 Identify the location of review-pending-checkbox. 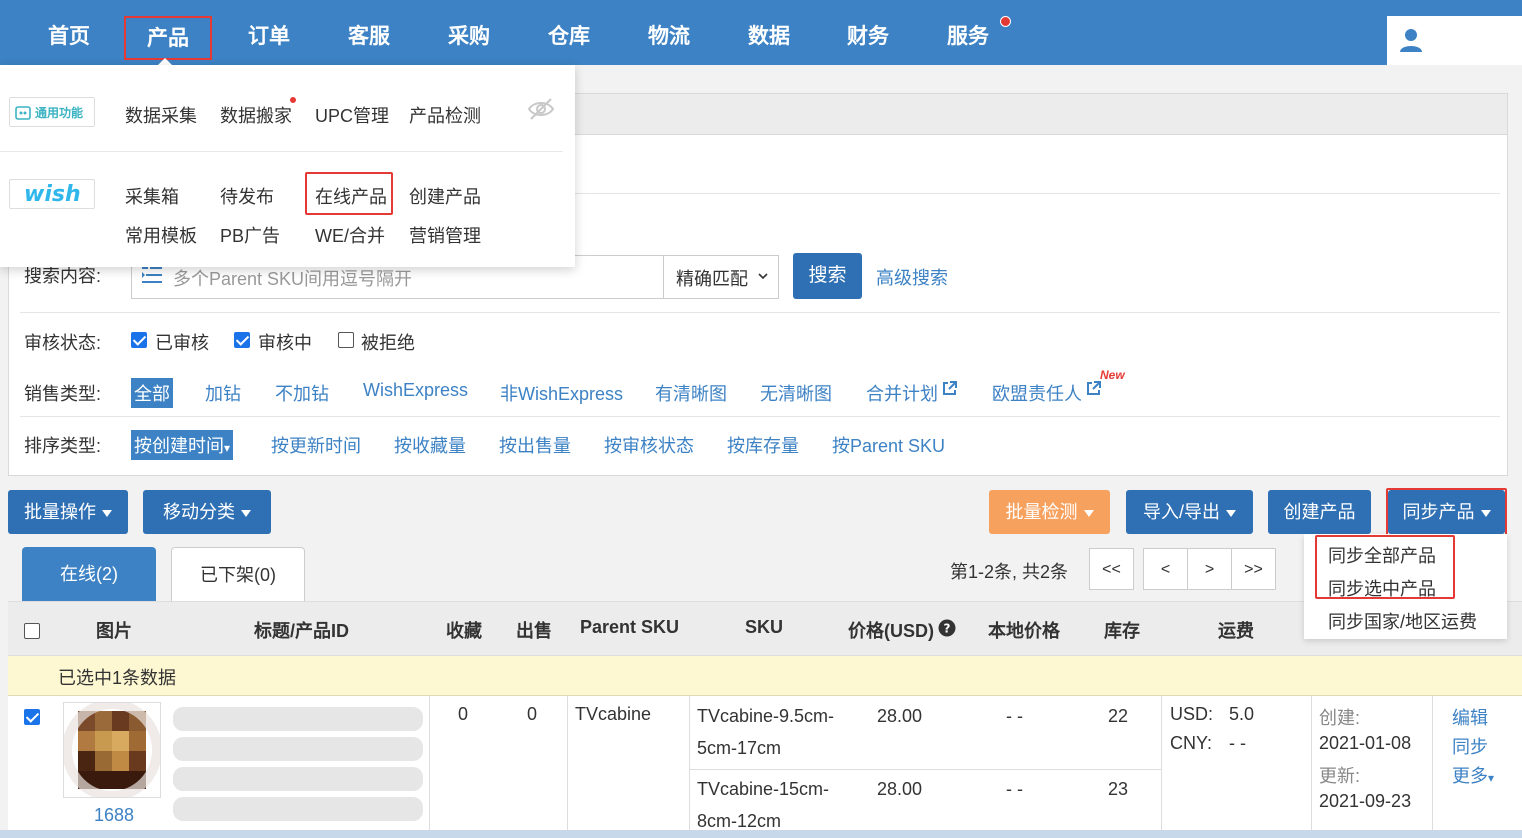
(242, 340).